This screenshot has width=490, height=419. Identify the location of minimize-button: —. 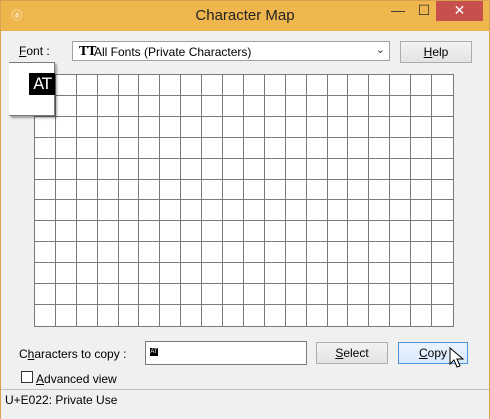
(398, 11).